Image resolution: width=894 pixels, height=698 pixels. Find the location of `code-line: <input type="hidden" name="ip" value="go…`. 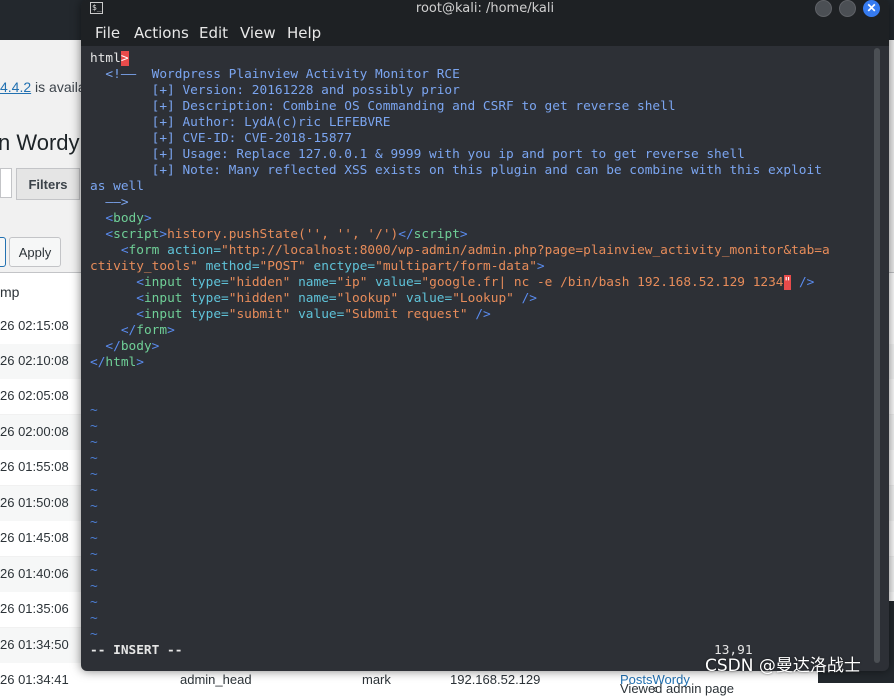

code-line: <input type="hidden" name="ip" value="go… is located at coordinates (475, 282).